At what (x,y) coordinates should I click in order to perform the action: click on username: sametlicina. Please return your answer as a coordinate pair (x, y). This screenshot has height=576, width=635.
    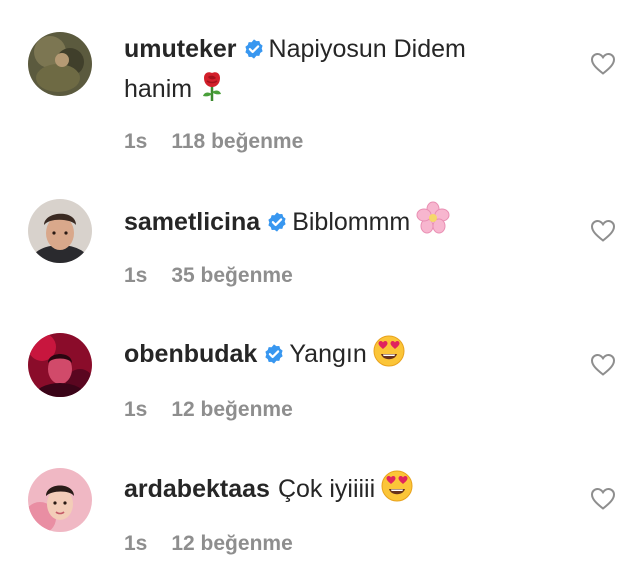
    Looking at the image, I should click on (192, 222).